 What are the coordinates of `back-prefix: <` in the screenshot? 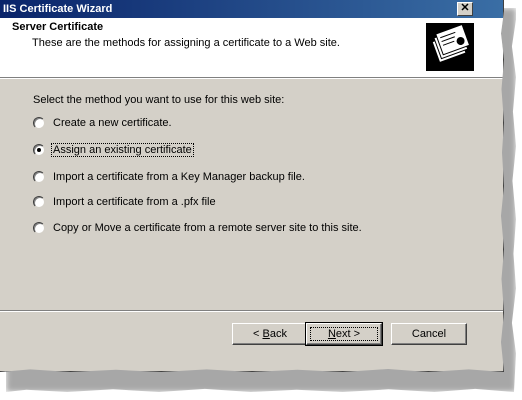 It's located at (258, 334).